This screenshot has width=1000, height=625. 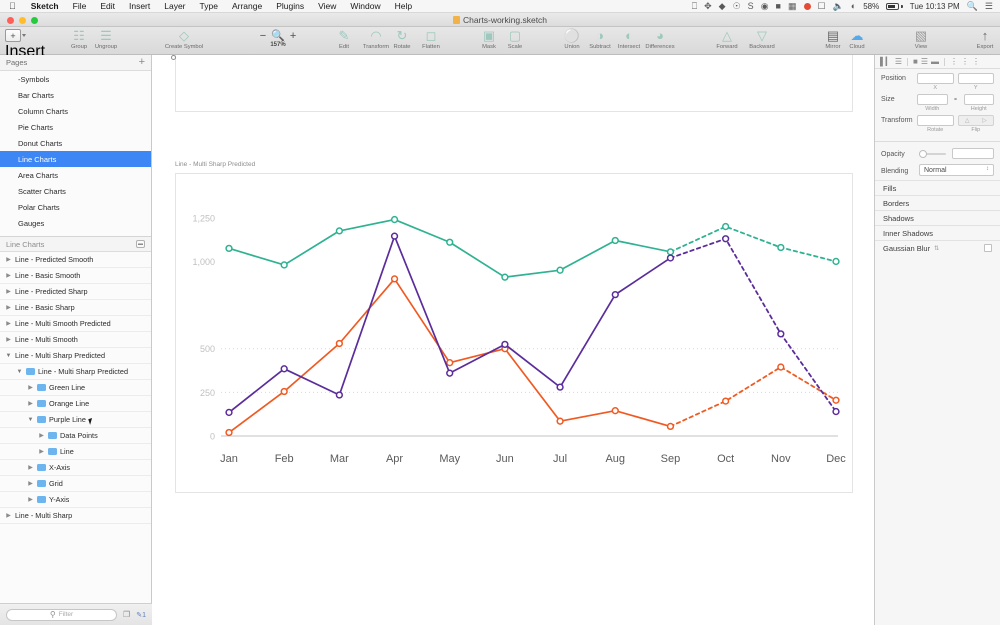 I want to click on clock-icon: ☉, so click(x=737, y=6).